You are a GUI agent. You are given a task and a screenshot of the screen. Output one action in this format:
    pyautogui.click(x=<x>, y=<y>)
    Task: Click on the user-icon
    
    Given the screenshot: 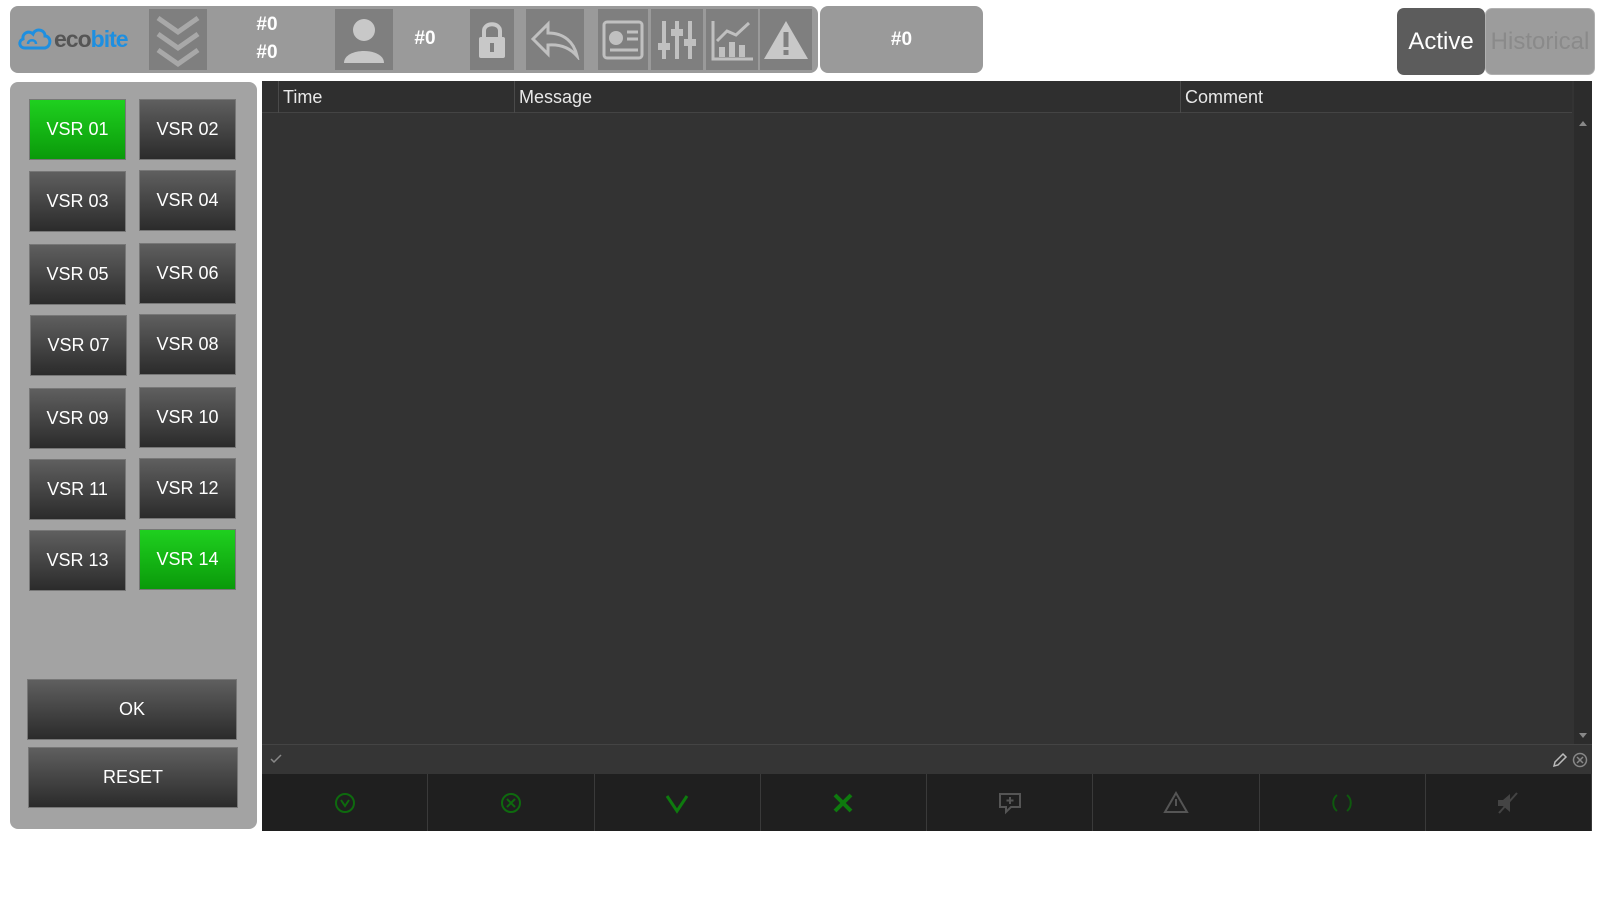 What is the action you would take?
    pyautogui.click(x=364, y=40)
    